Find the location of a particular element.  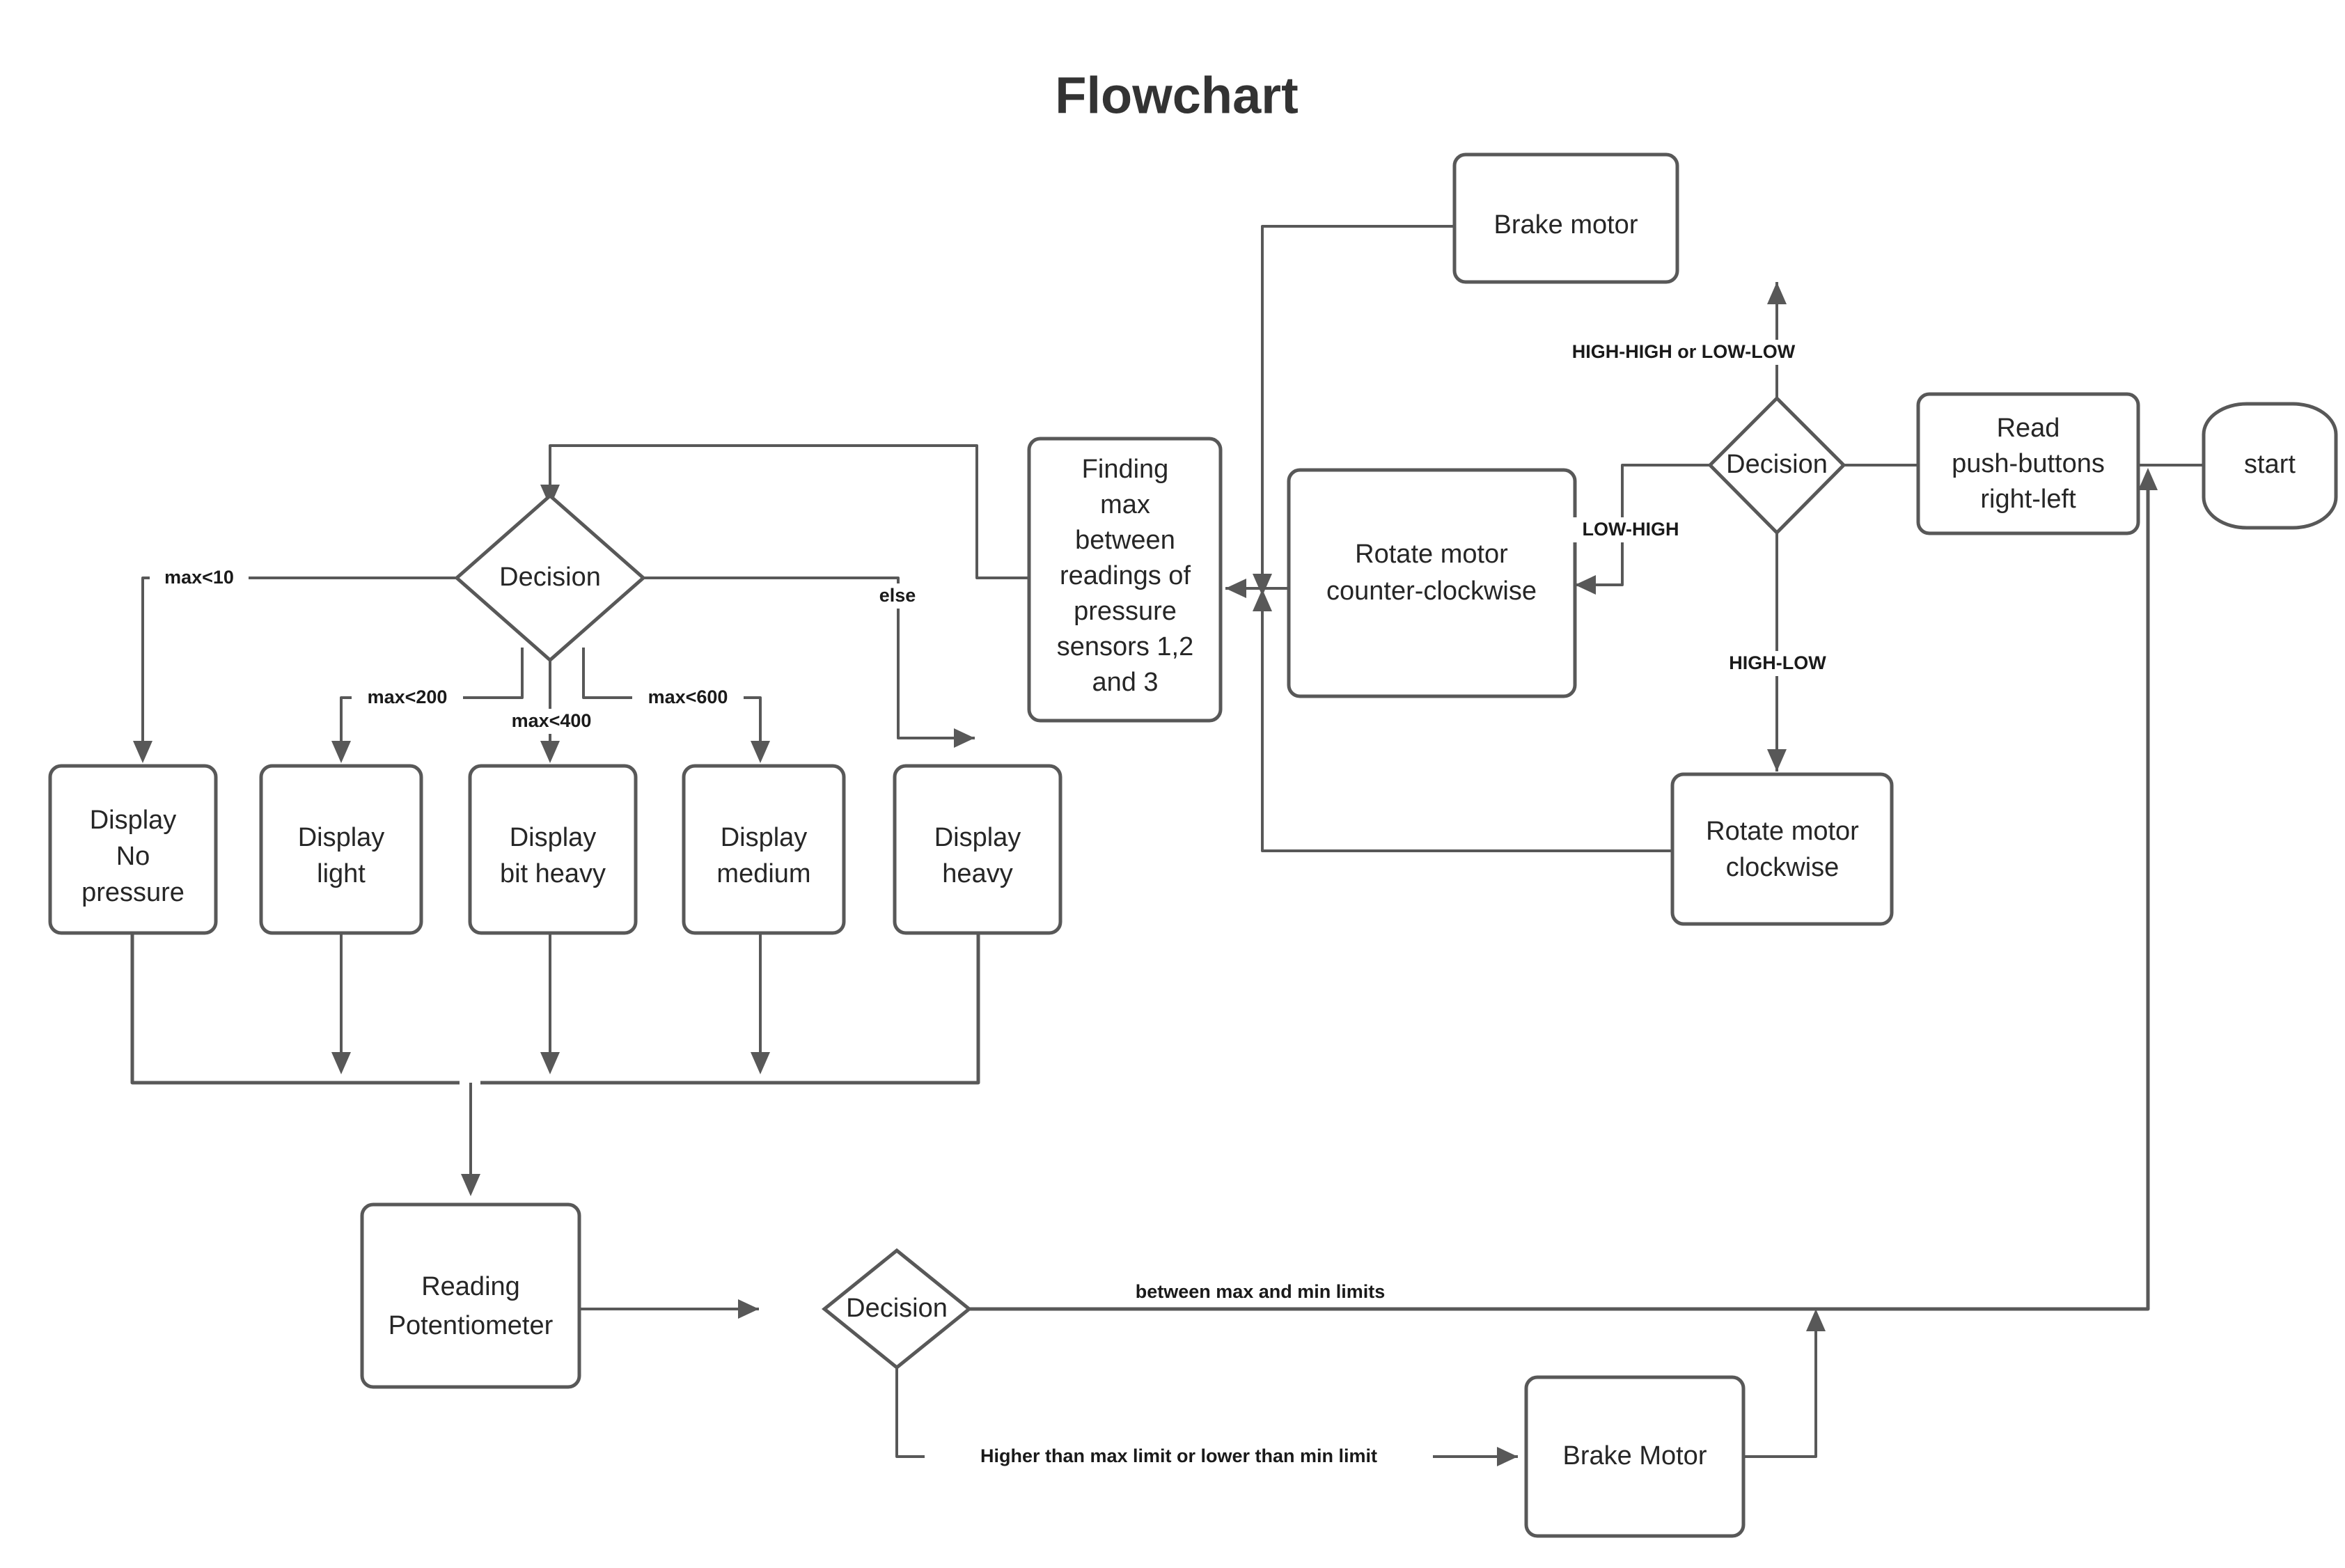

node-brake-motor-bottom-label: Brake Motor is located at coordinates (1635, 1456).